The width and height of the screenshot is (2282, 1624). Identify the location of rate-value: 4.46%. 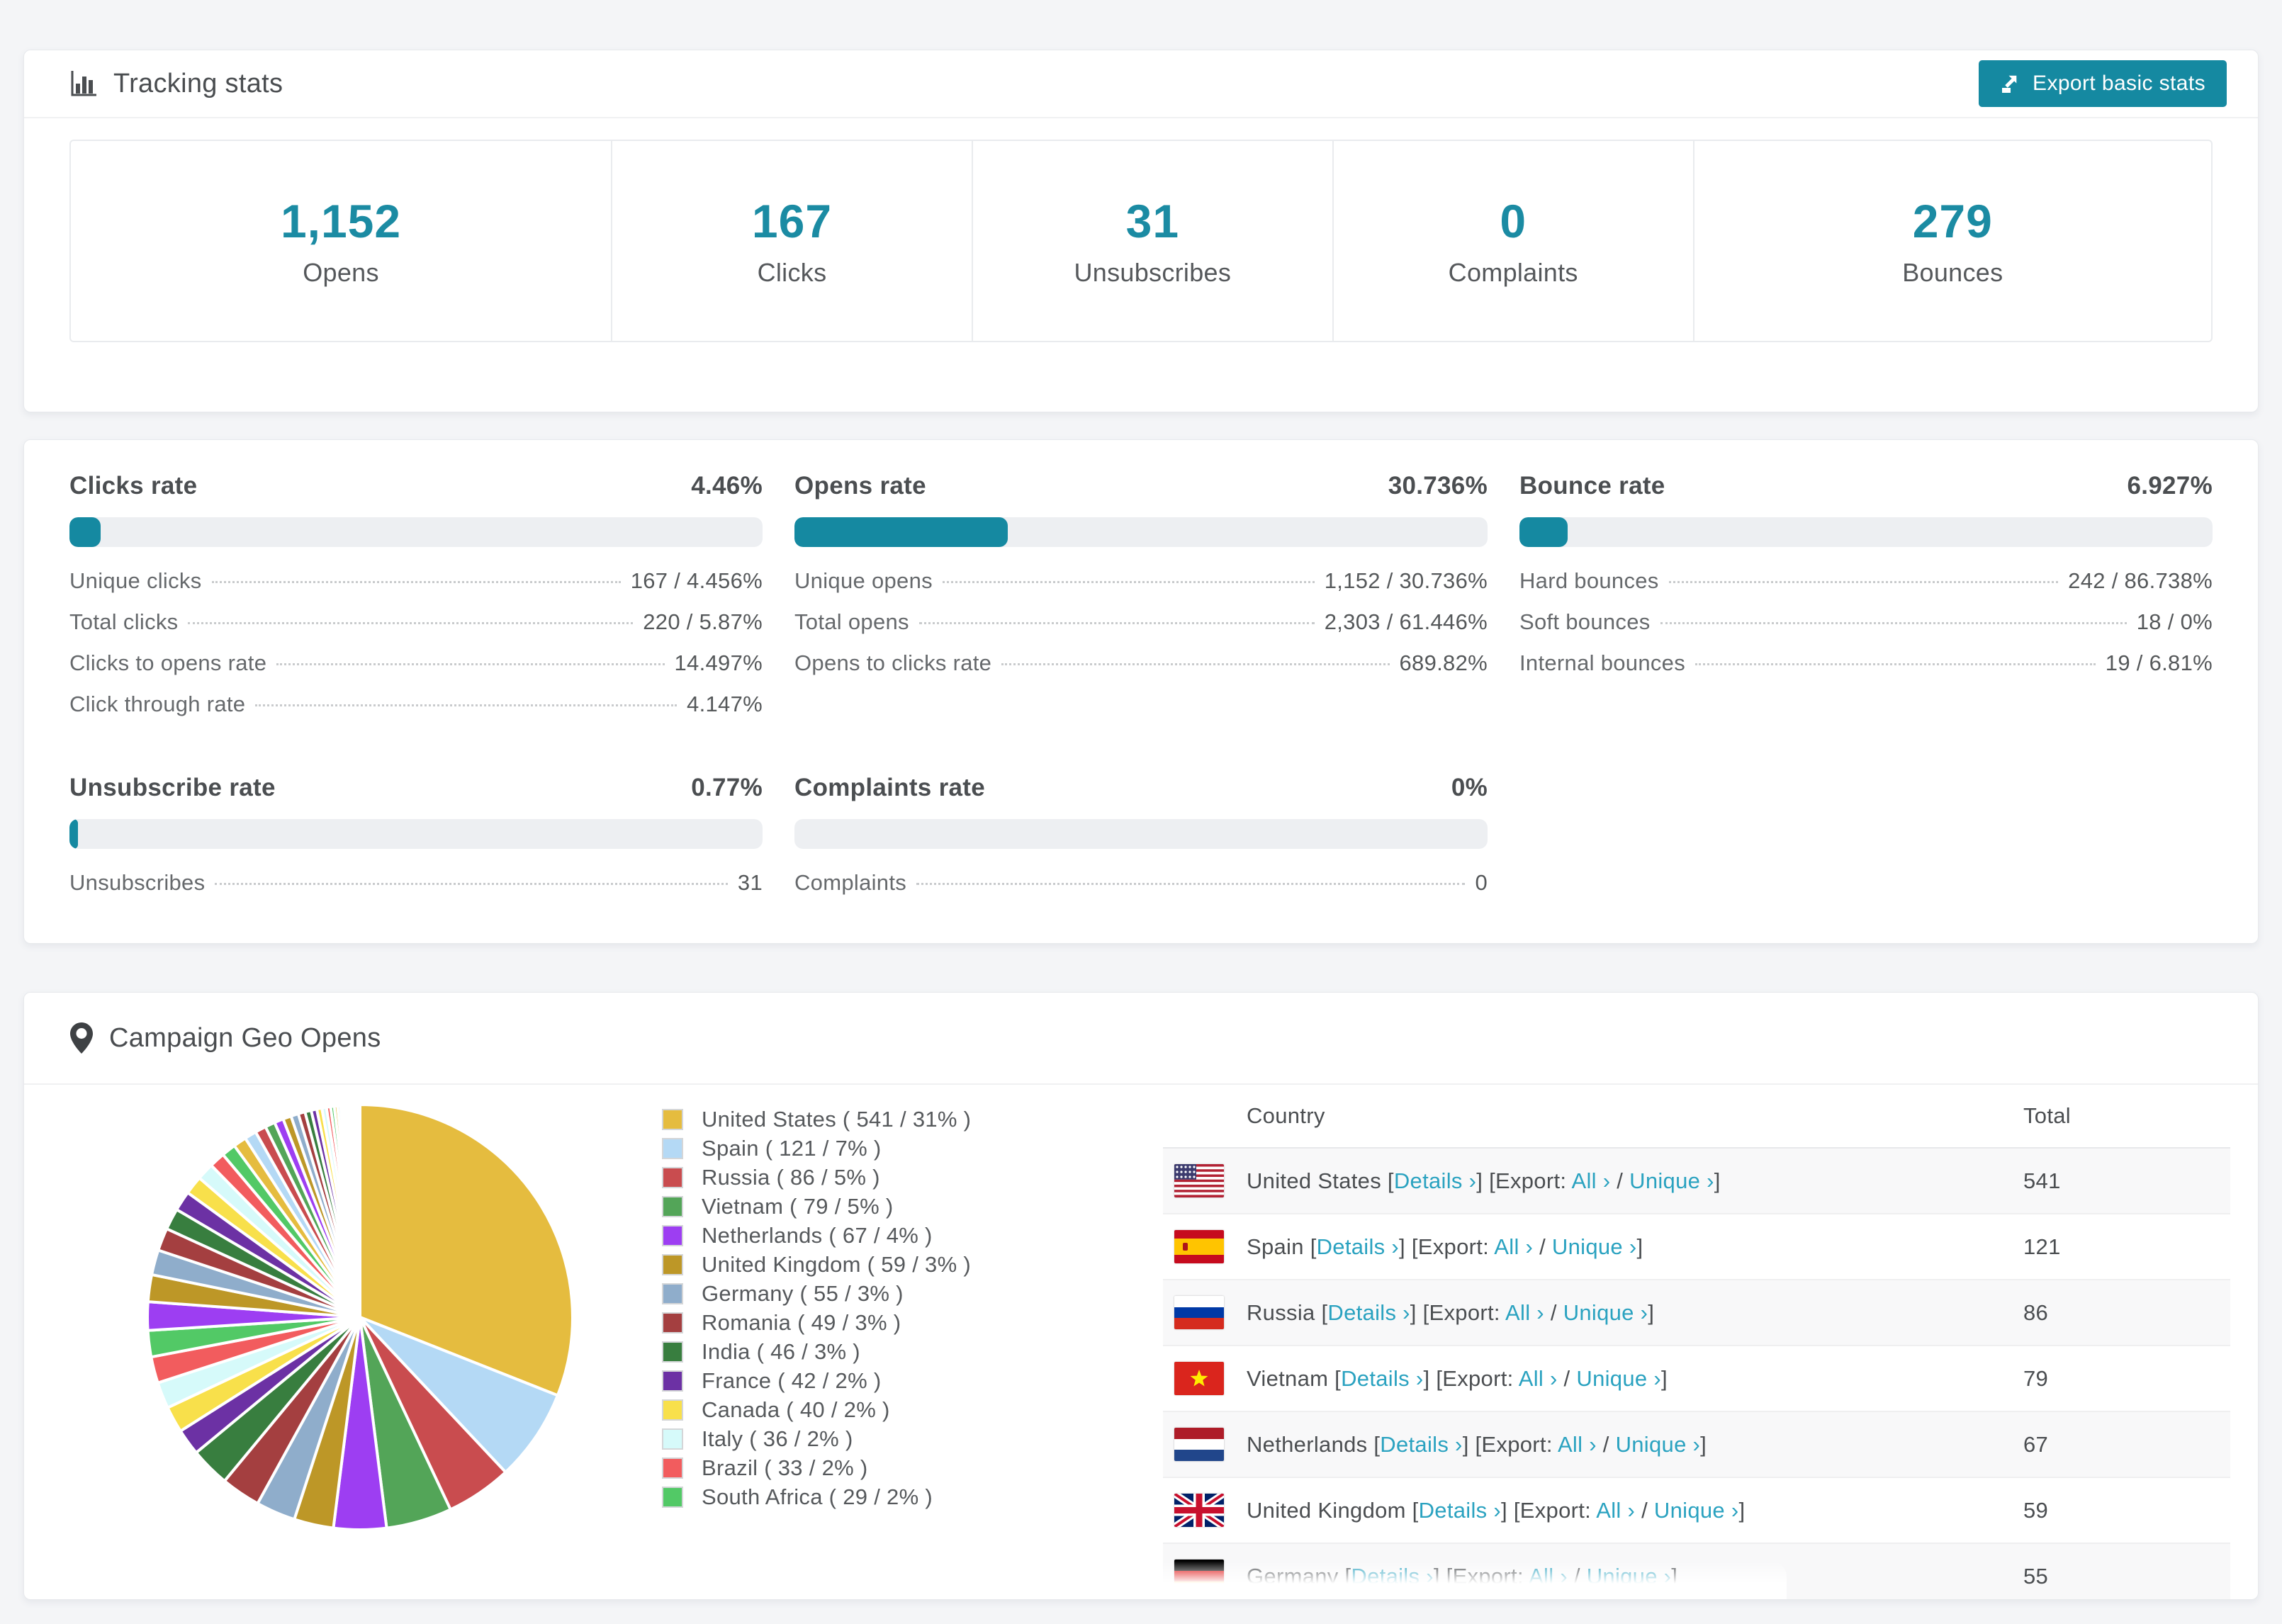
(727, 486).